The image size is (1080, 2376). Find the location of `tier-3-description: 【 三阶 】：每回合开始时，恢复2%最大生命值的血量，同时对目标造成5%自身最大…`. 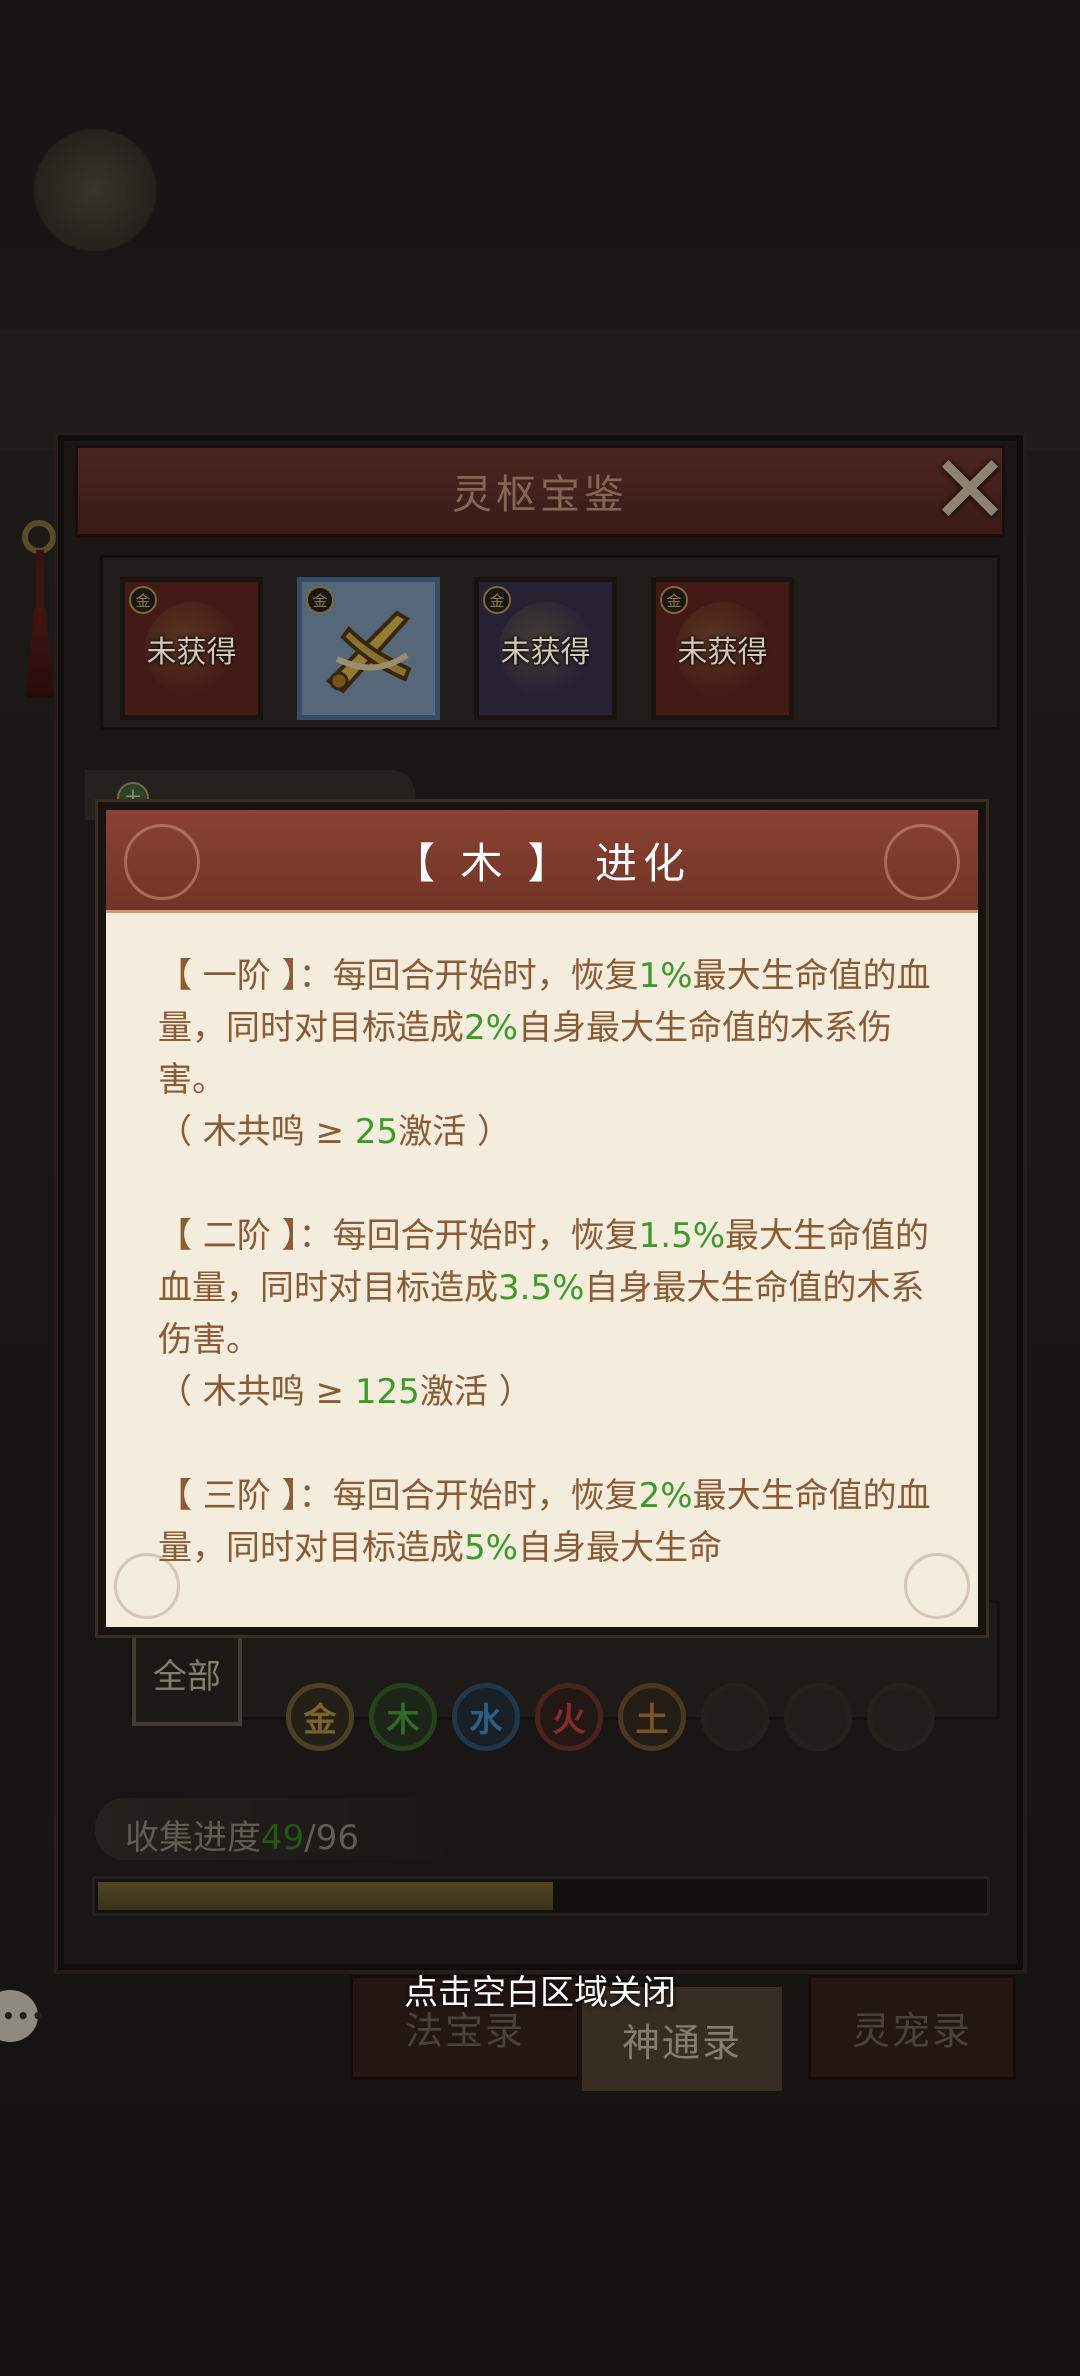

tier-3-description: 【 三阶 】：每回合开始时，恢复2%最大生命值的血量，同时对目标造成5%自身最大… is located at coordinates (544, 1522).